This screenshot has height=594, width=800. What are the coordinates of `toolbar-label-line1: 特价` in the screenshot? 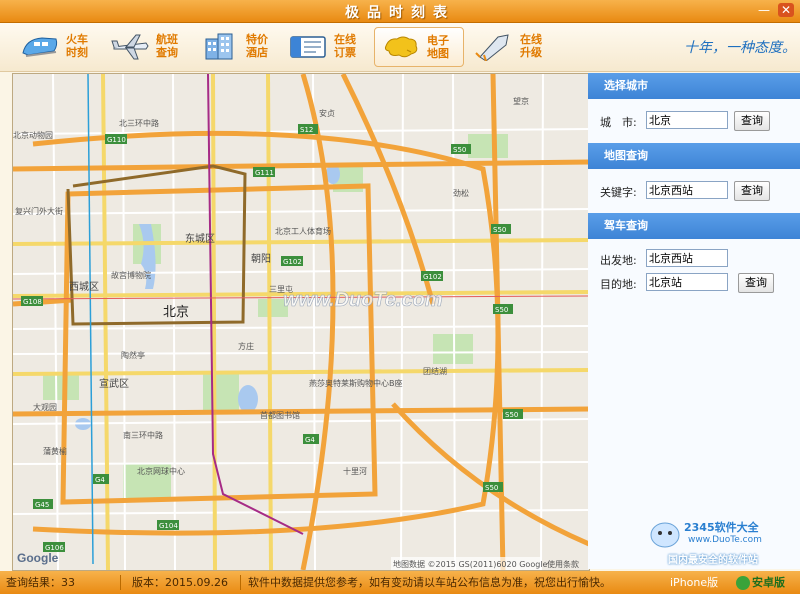 It's located at (257, 39).